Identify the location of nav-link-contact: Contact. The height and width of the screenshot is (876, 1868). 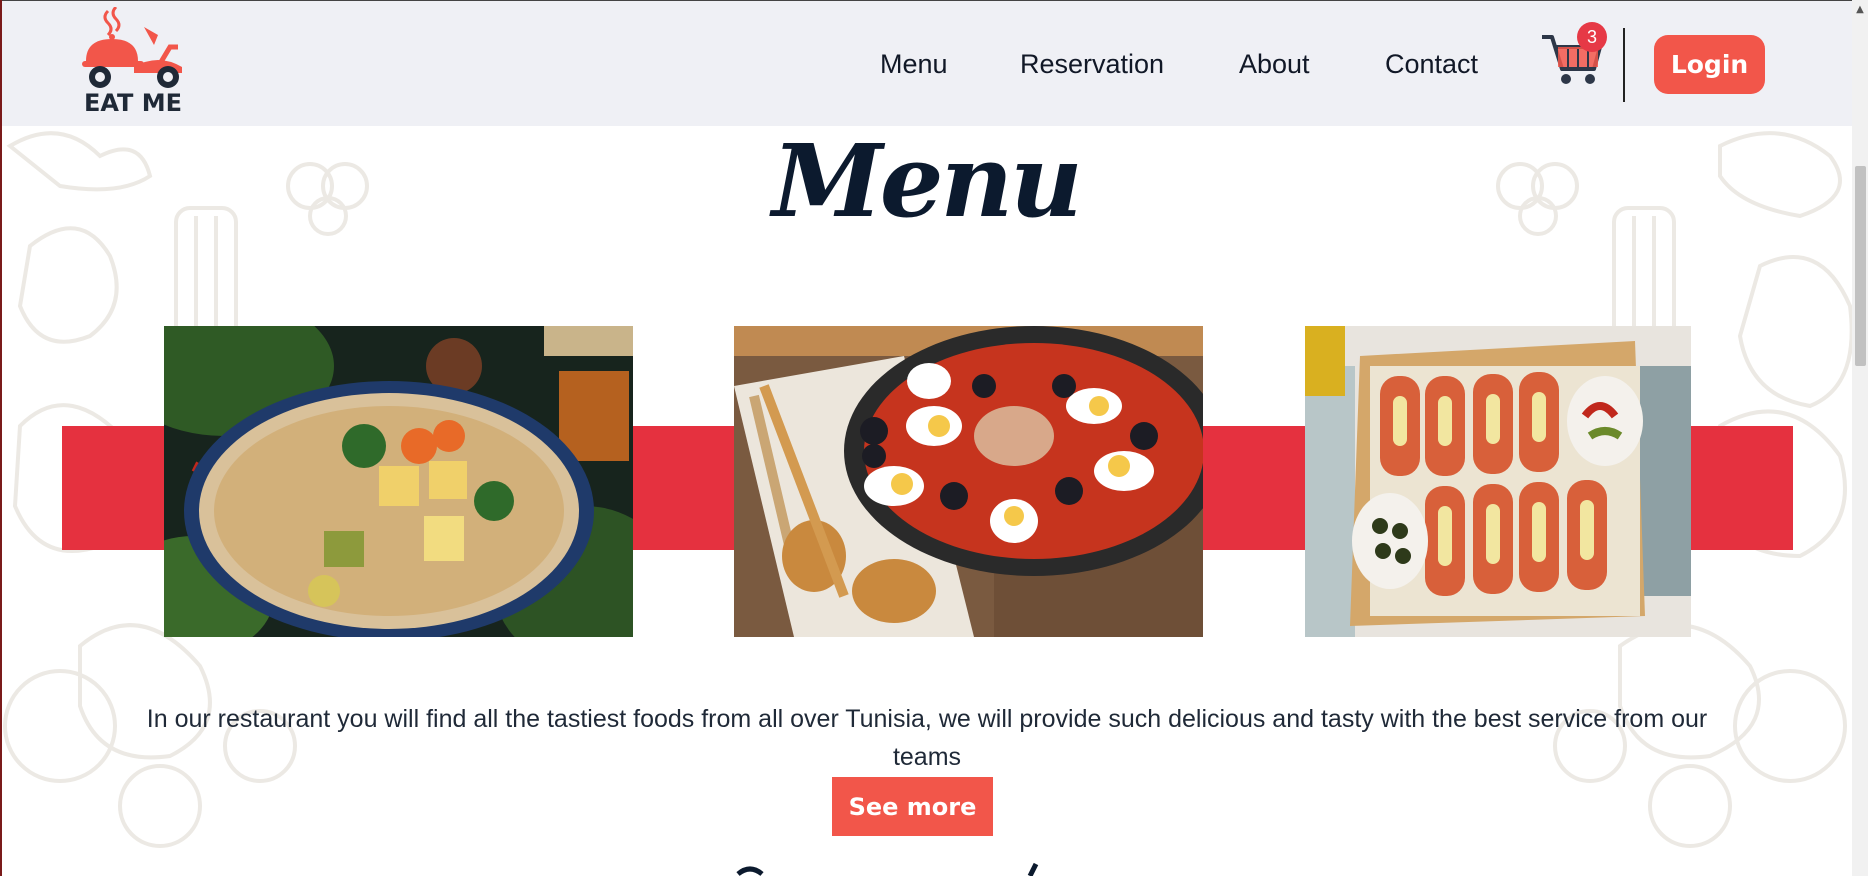
(1431, 64).